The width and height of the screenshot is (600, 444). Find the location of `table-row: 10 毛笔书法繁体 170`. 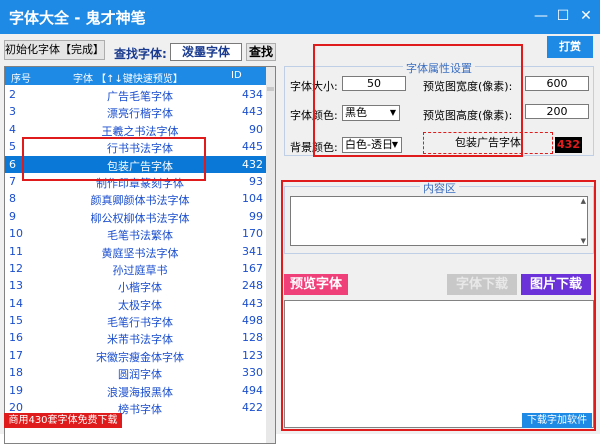

table-row: 10 毛笔书法繁体 170 is located at coordinates (136, 233).